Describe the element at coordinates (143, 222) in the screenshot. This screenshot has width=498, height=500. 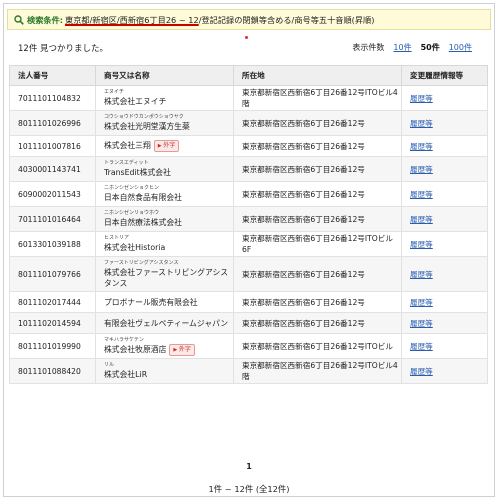
I see `company-name: 日本自然療法株式会社` at that location.